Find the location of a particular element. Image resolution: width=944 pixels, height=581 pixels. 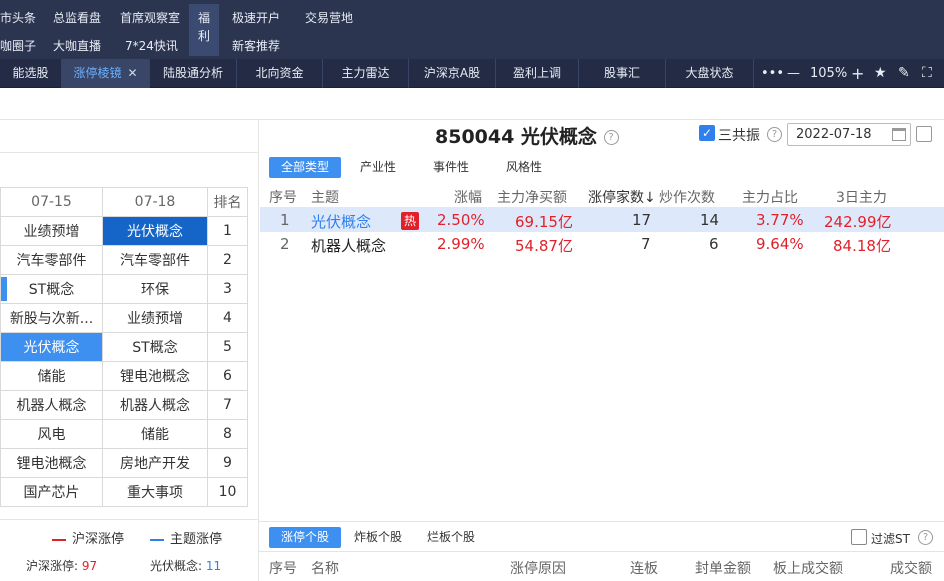

zoom-out-icon: — is located at coordinates (793, 73).